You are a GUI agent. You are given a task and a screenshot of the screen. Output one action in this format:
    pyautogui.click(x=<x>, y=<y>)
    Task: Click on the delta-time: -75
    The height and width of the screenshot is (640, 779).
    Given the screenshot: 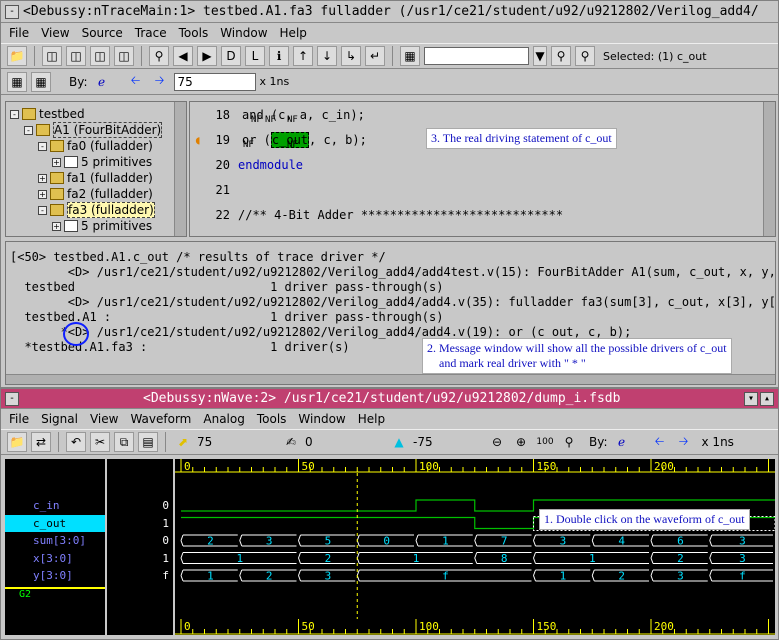 What is the action you would take?
    pyautogui.click(x=423, y=442)
    